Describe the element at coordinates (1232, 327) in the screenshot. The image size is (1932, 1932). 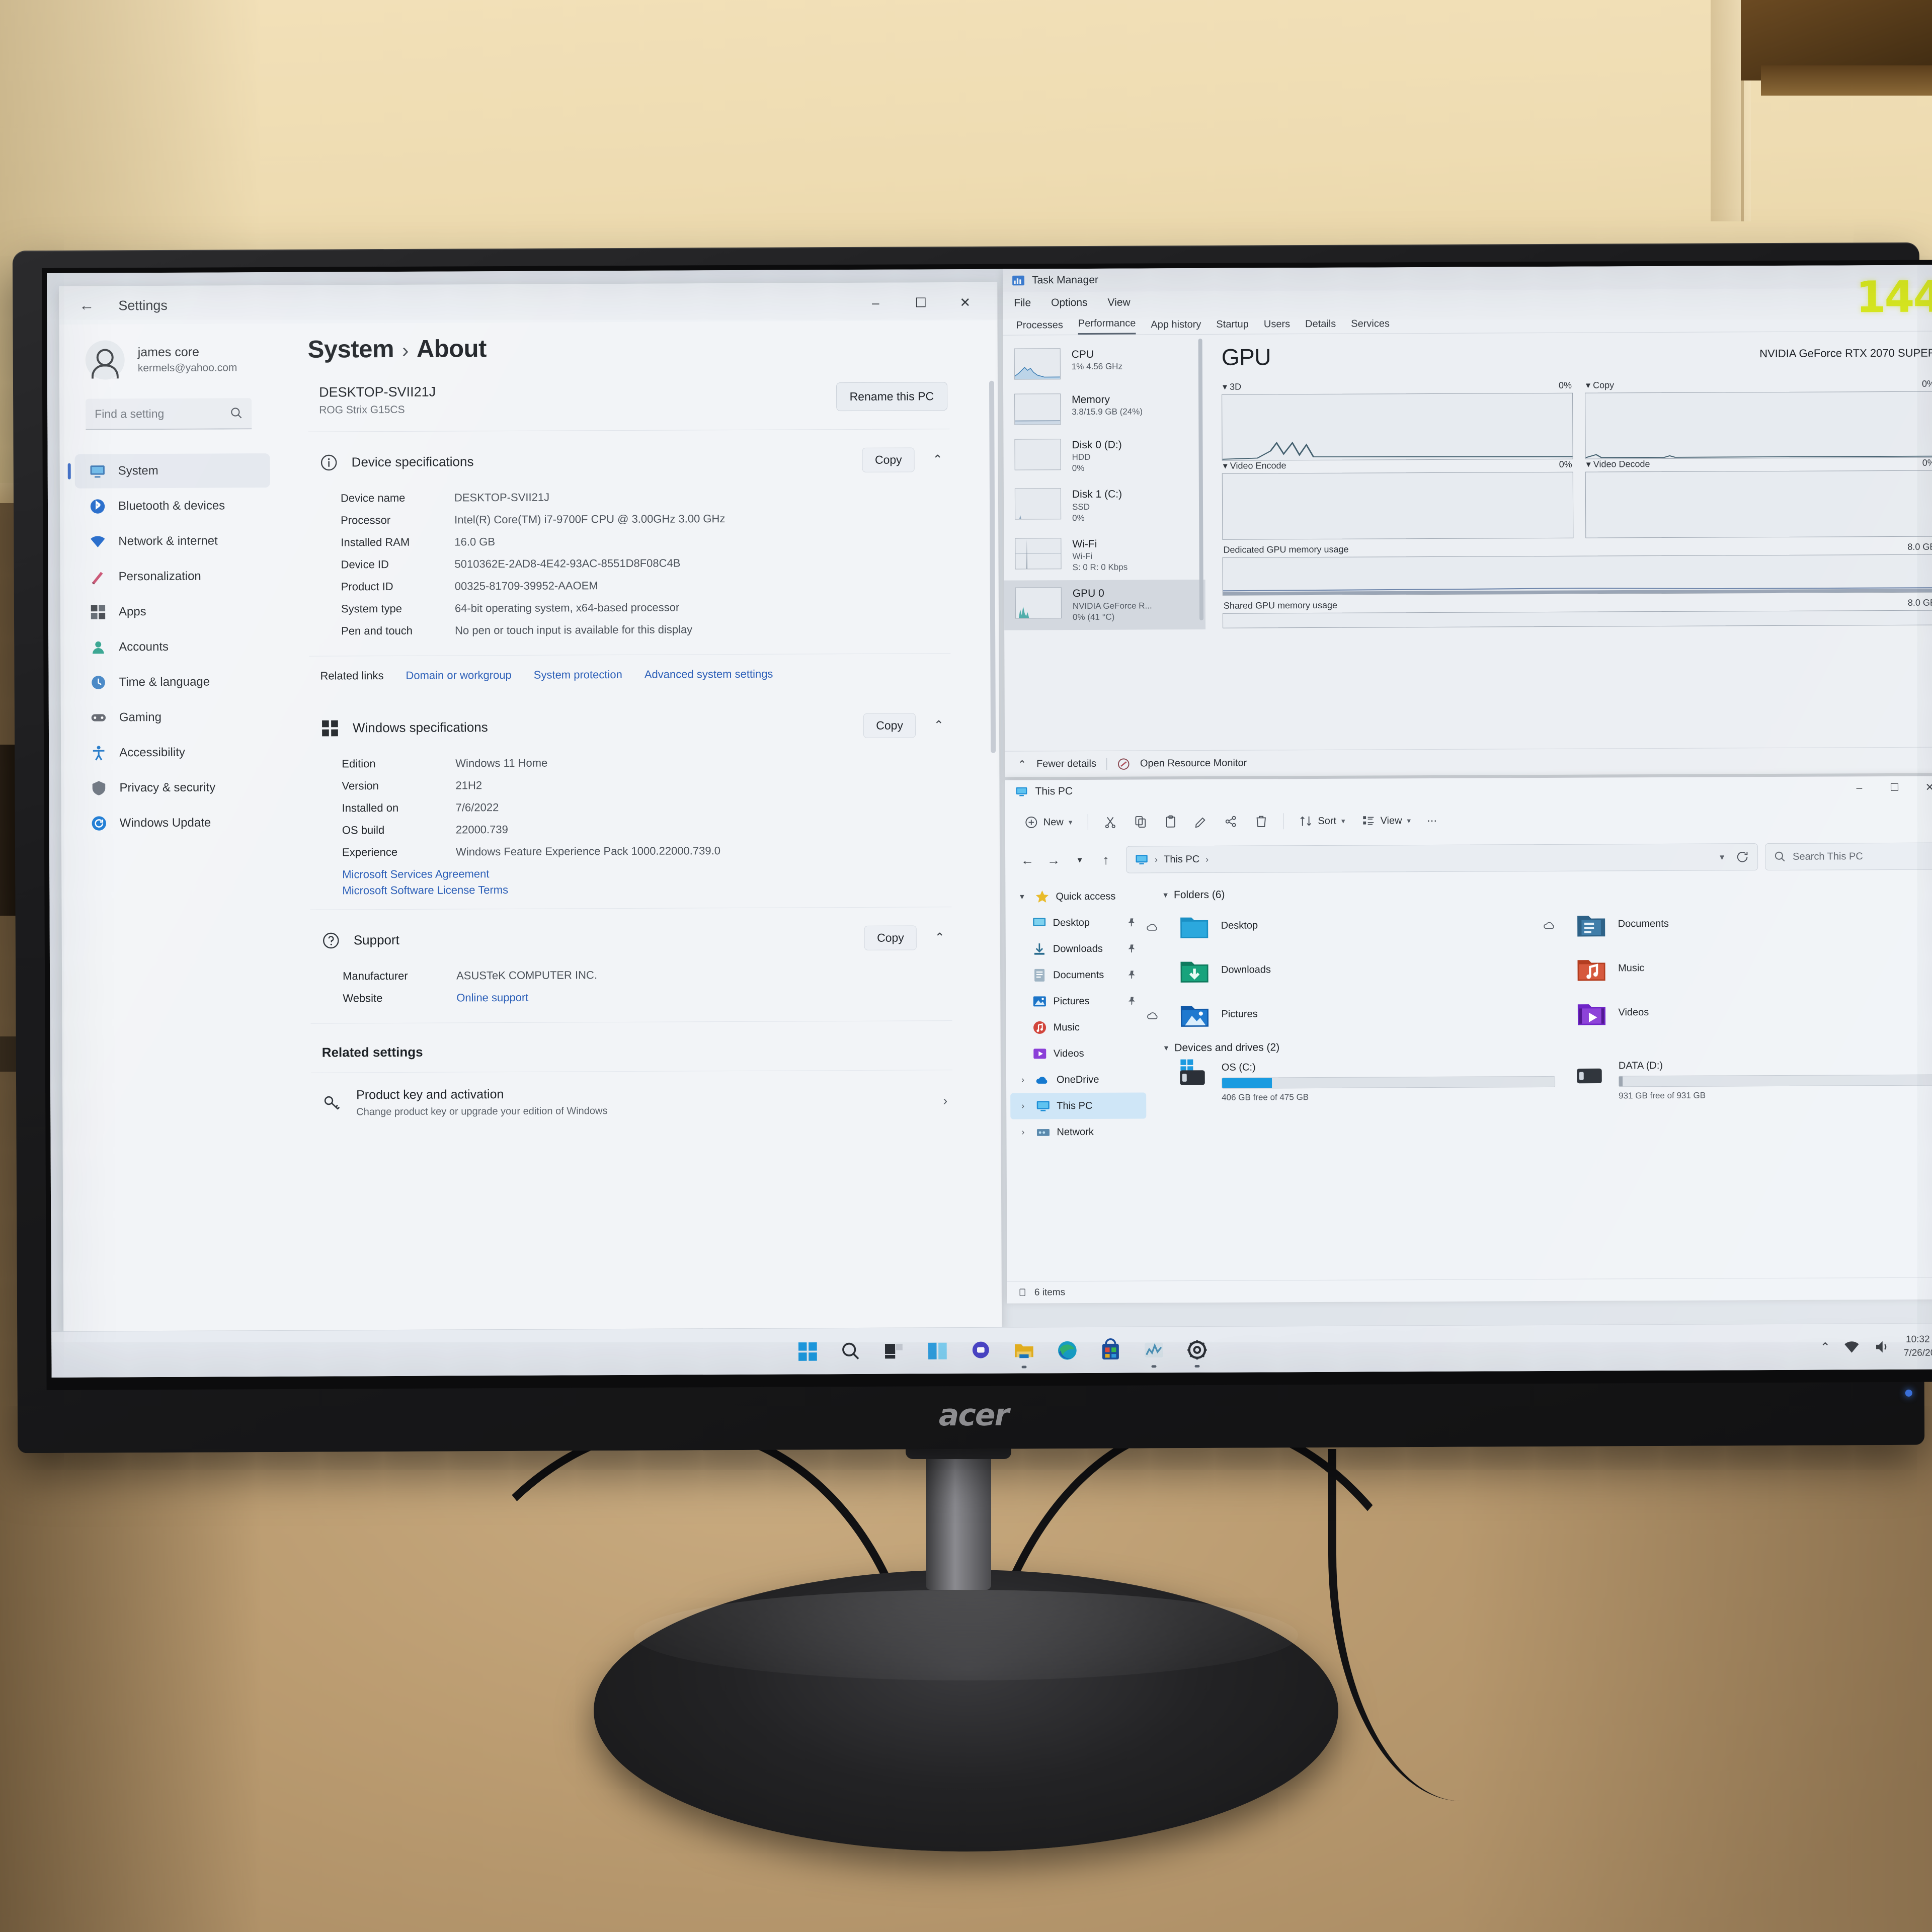
I see `tab-startup: Startup` at that location.